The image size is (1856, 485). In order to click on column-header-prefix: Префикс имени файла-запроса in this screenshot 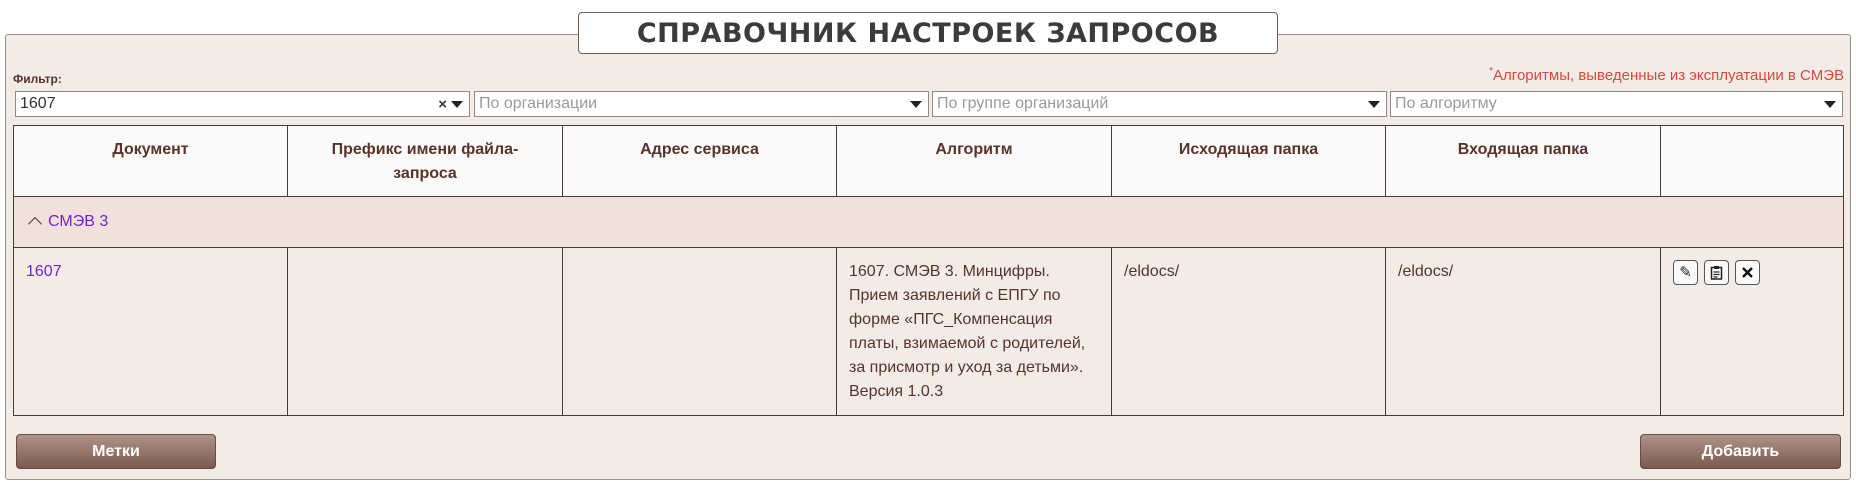, I will do `click(425, 161)`.